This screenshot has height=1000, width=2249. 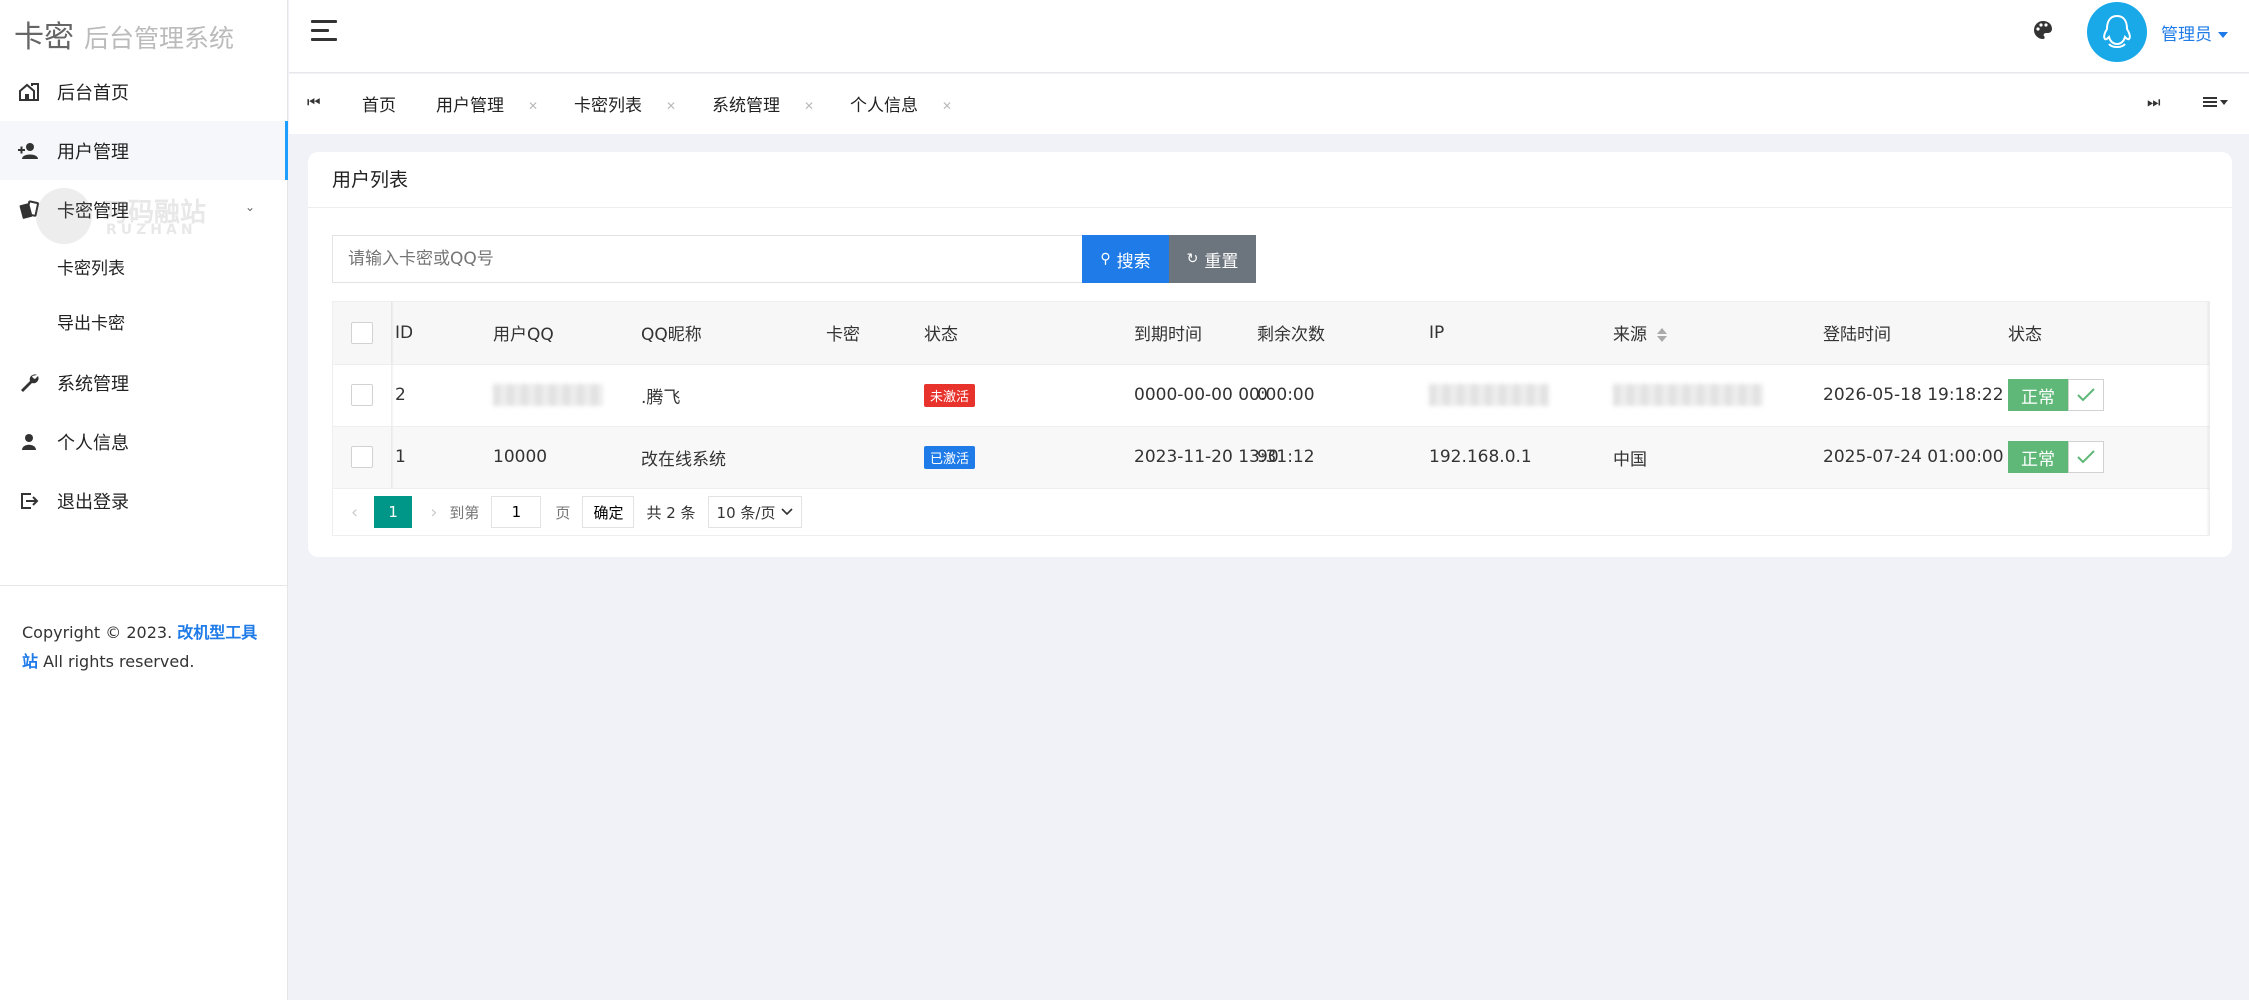 What do you see at coordinates (143, 321) in the screenshot?
I see `sidebar-subitem-export-cards: 导出卡密` at bounding box center [143, 321].